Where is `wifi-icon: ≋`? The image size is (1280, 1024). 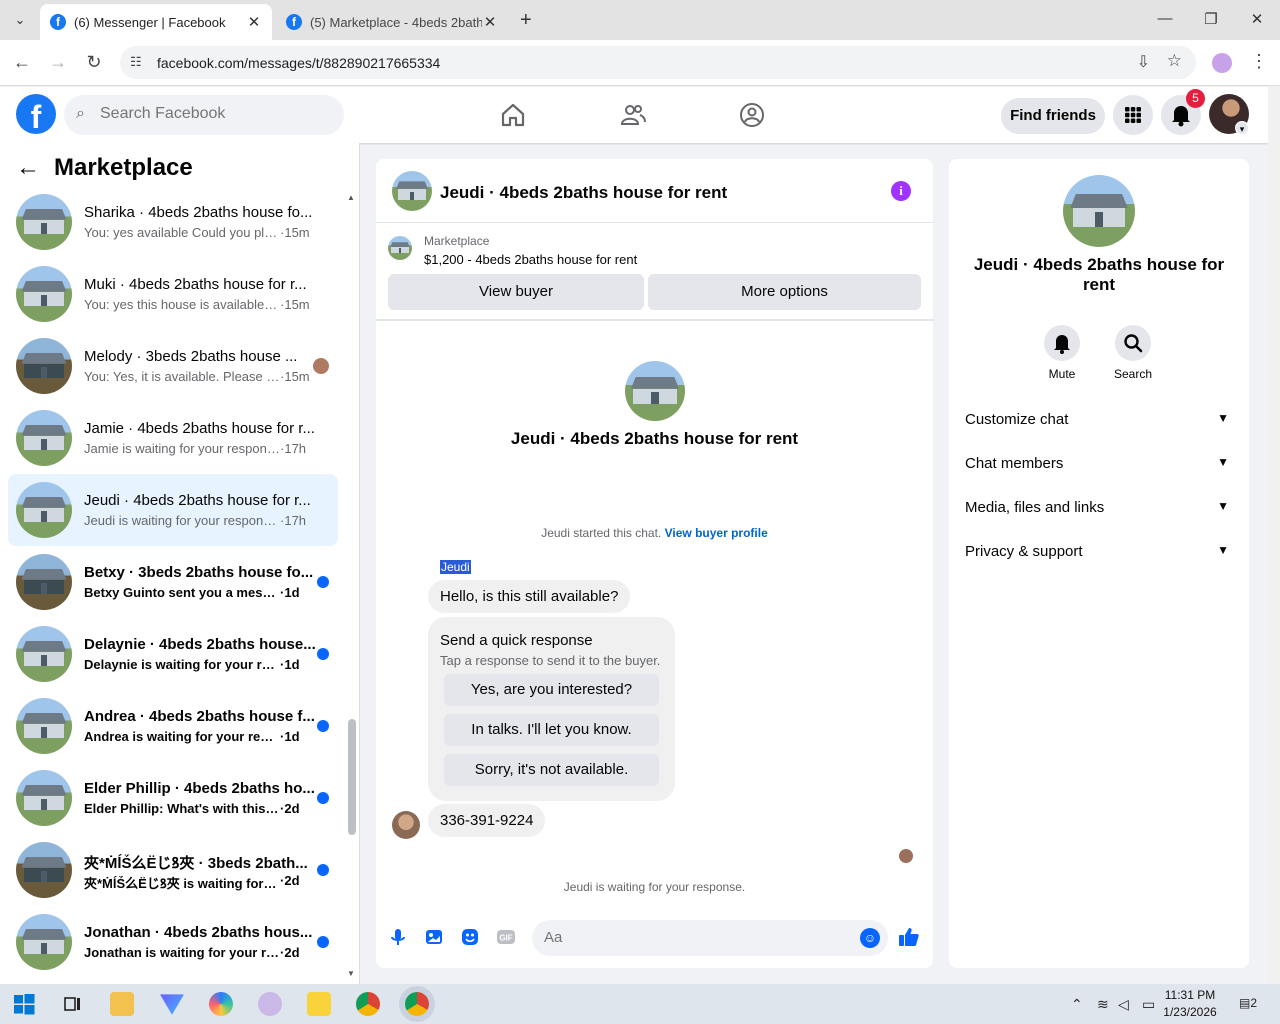 wifi-icon: ≋ is located at coordinates (1103, 1004).